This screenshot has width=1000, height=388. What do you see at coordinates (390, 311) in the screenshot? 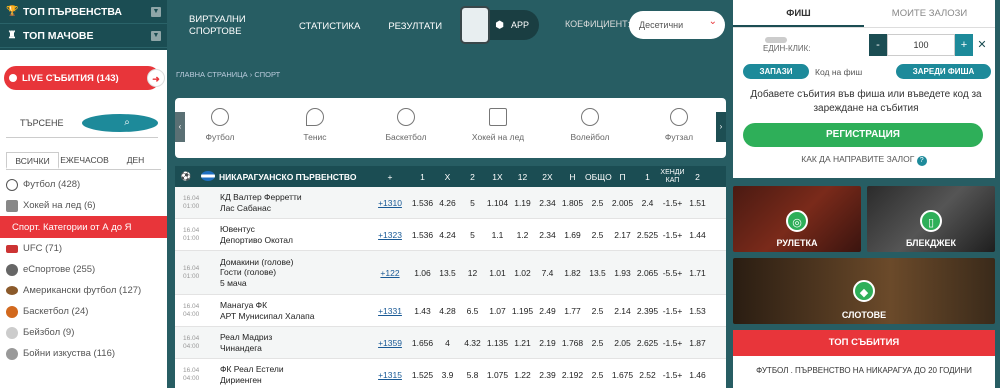
I see `more-markets-link: +1331` at bounding box center [390, 311].